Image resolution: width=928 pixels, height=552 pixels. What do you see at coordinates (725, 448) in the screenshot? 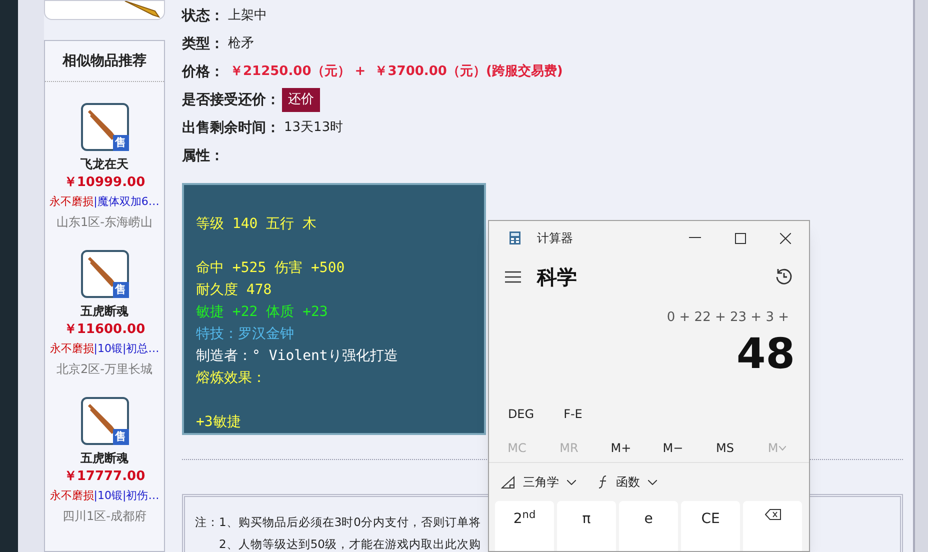
I see `memory-button: MS` at bounding box center [725, 448].